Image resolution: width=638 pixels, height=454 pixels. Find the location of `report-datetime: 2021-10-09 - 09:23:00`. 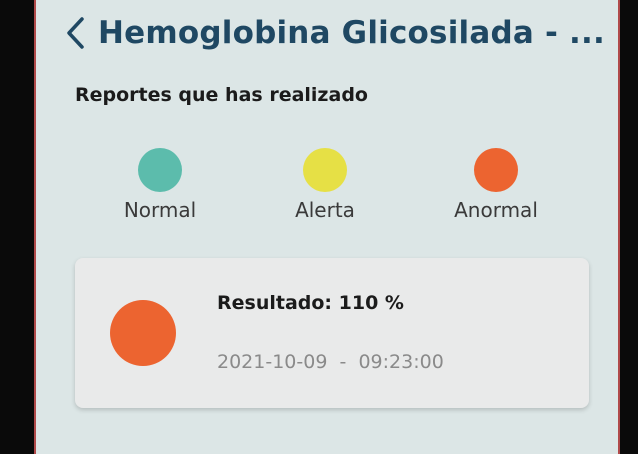

report-datetime: 2021-10-09 - 09:23:00 is located at coordinates (330, 362).